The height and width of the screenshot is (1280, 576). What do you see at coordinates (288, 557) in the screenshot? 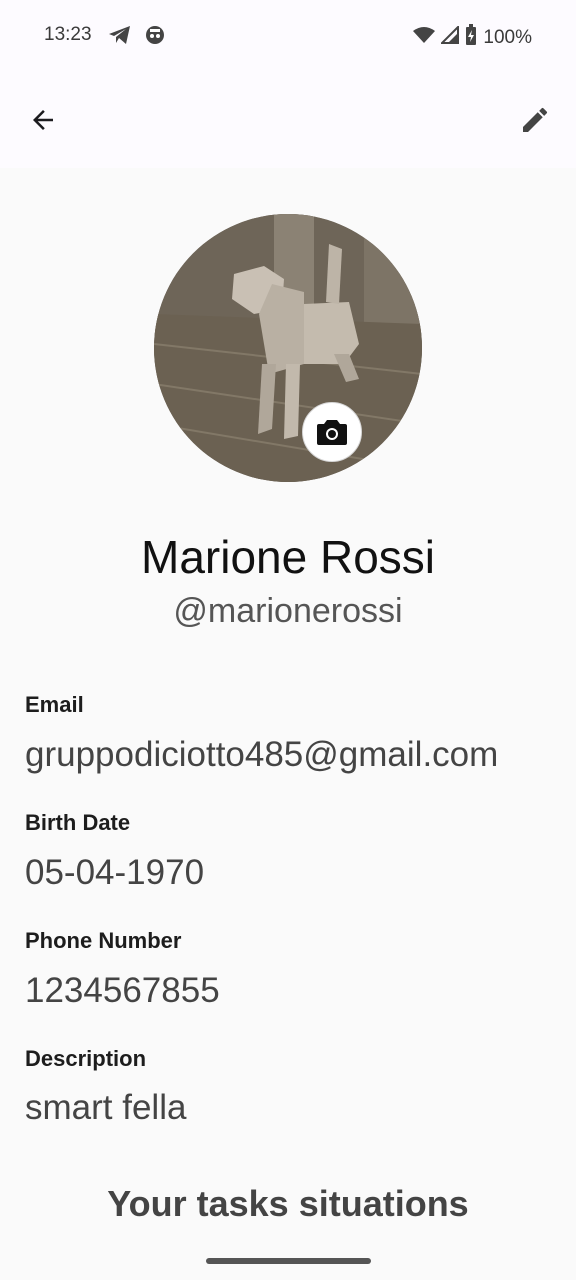
I see `profile-name: Marione Rossi` at bounding box center [288, 557].